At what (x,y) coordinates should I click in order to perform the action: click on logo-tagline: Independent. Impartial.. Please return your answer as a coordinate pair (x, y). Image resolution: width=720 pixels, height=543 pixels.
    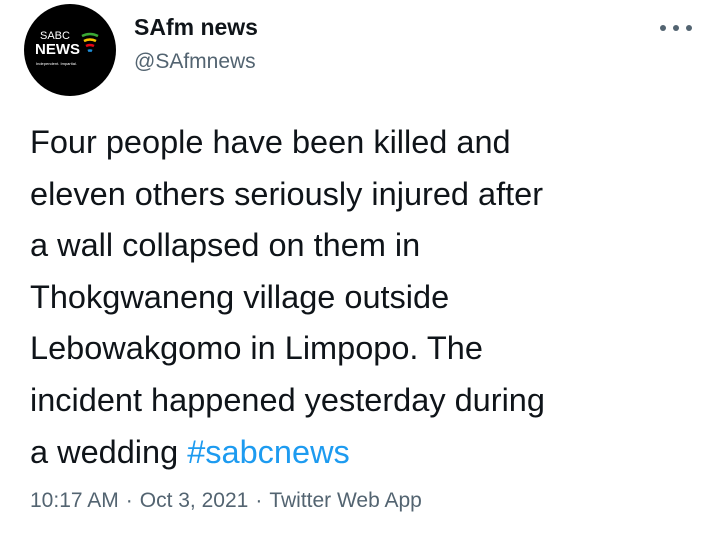
    Looking at the image, I should click on (56, 63).